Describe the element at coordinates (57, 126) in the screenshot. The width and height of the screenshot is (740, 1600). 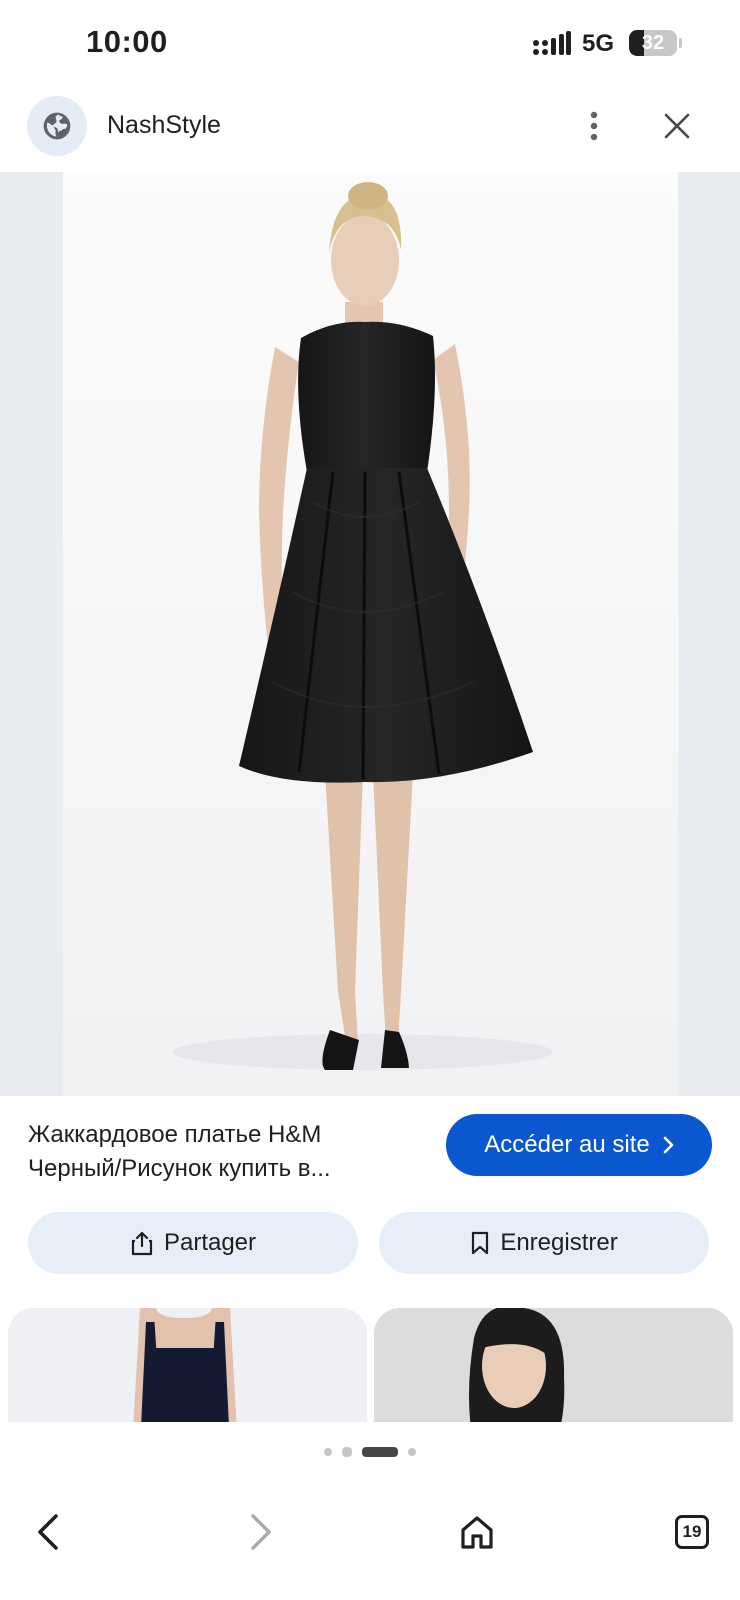
I see `globe-icon` at that location.